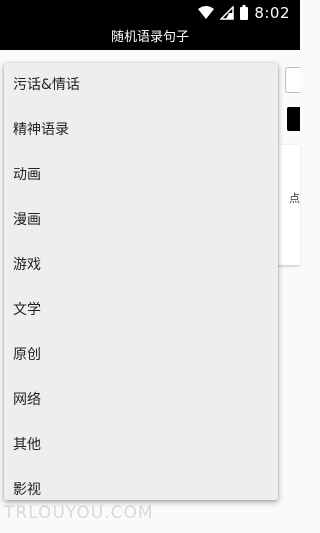 This screenshot has width=320, height=533. What do you see at coordinates (141, 220) in the screenshot?
I see `dropdown-item-4: 漫画` at bounding box center [141, 220].